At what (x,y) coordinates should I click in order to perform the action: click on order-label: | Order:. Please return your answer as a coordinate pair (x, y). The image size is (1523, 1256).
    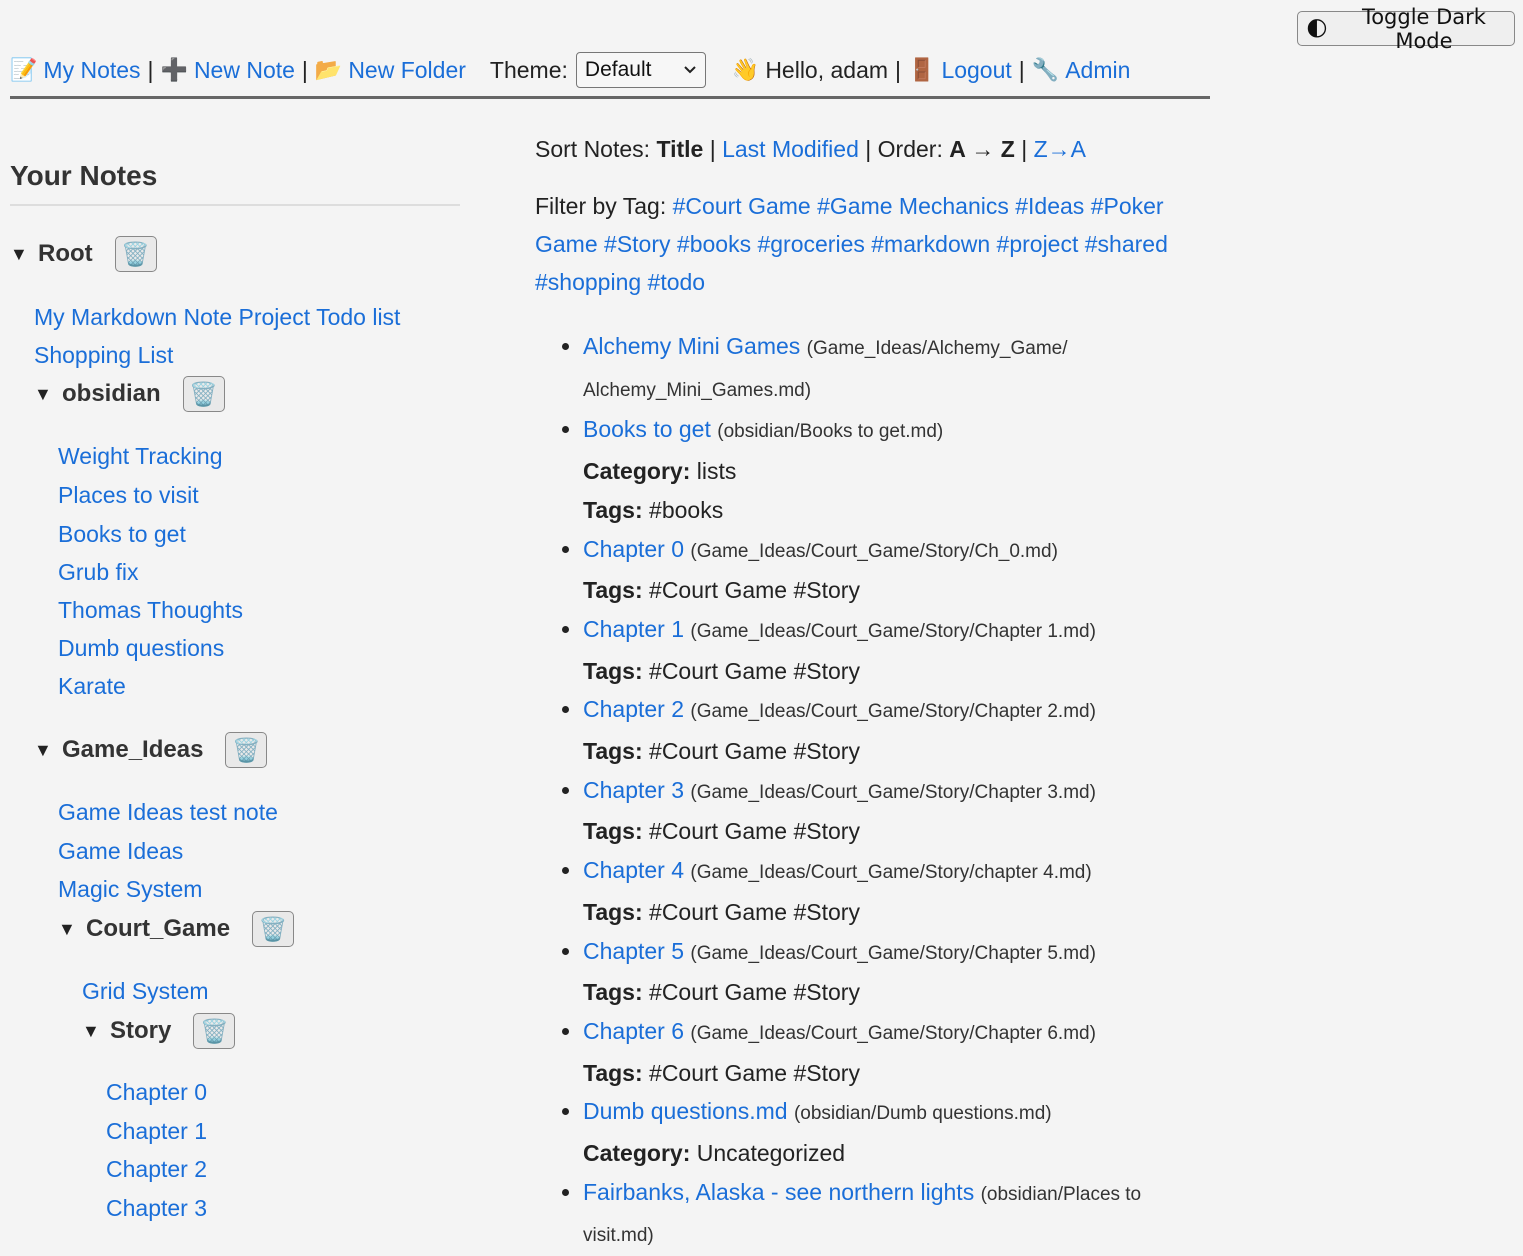
    Looking at the image, I should click on (904, 149).